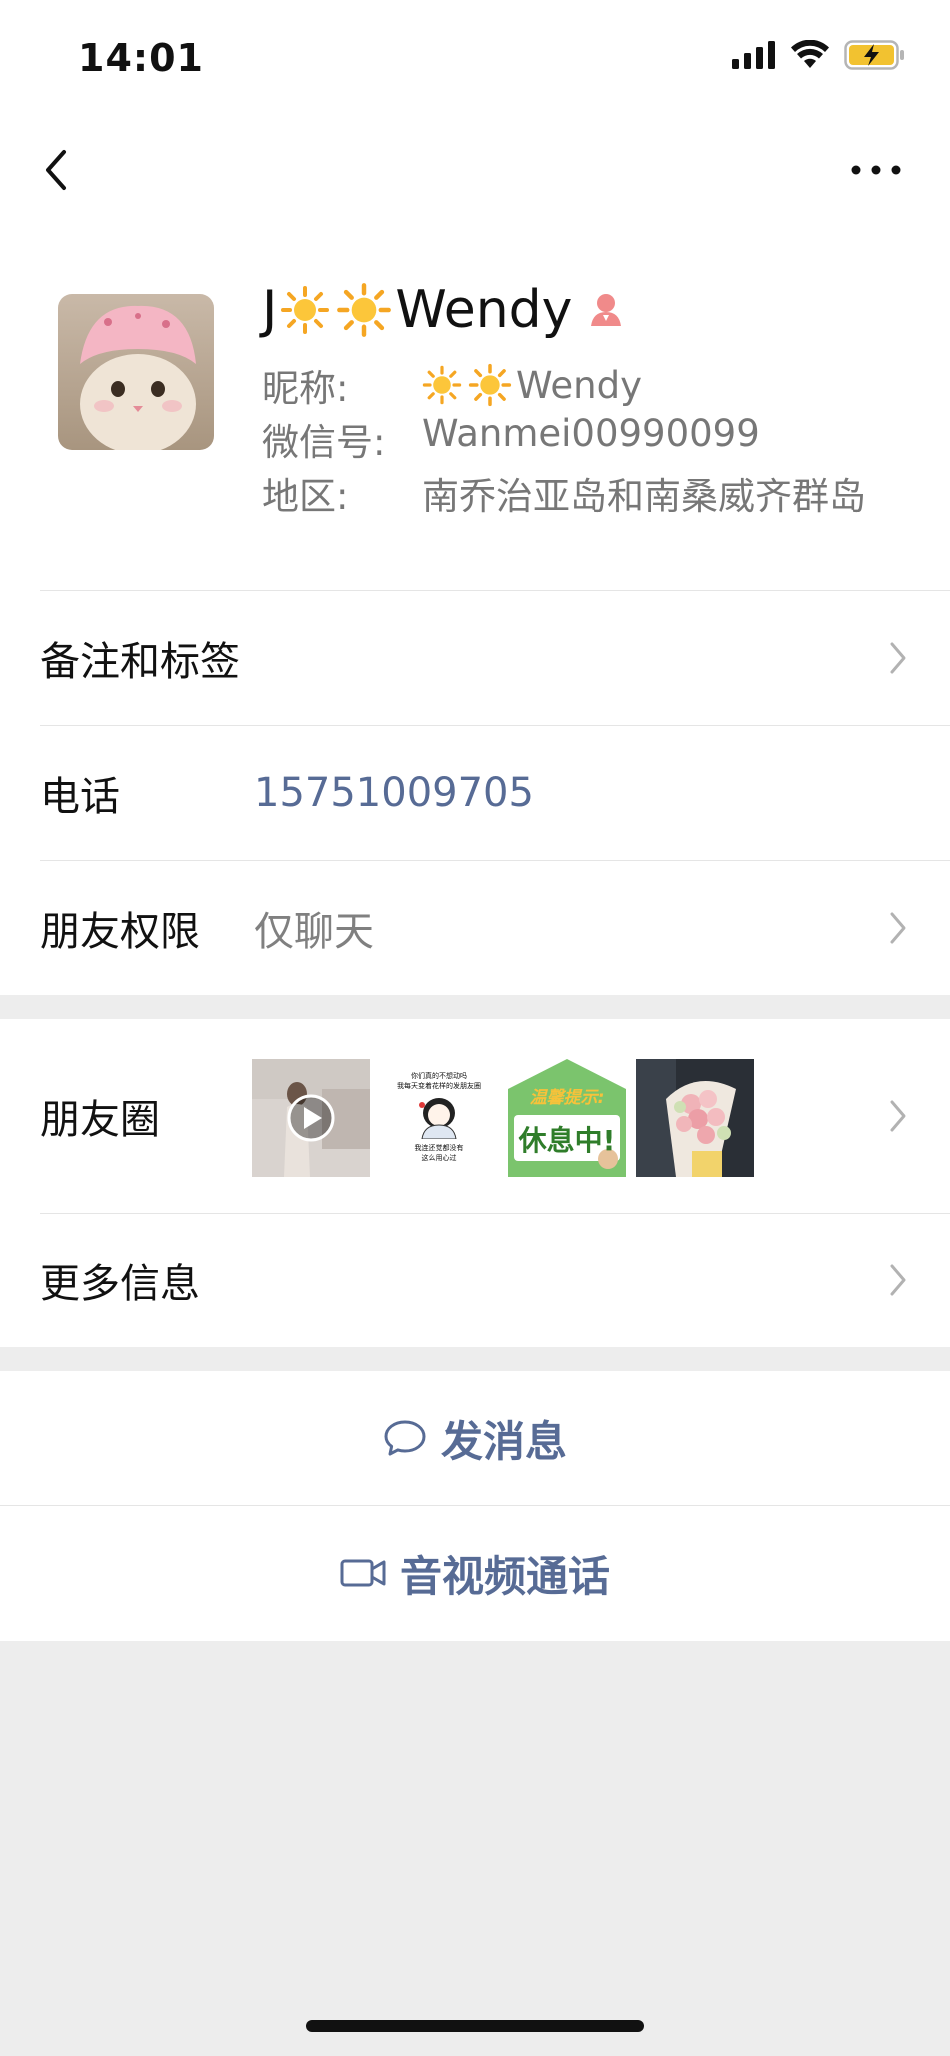 The width and height of the screenshot is (950, 2056). What do you see at coordinates (120, 931) in the screenshot?
I see `friend-permissions-label: 朋友权限` at bounding box center [120, 931].